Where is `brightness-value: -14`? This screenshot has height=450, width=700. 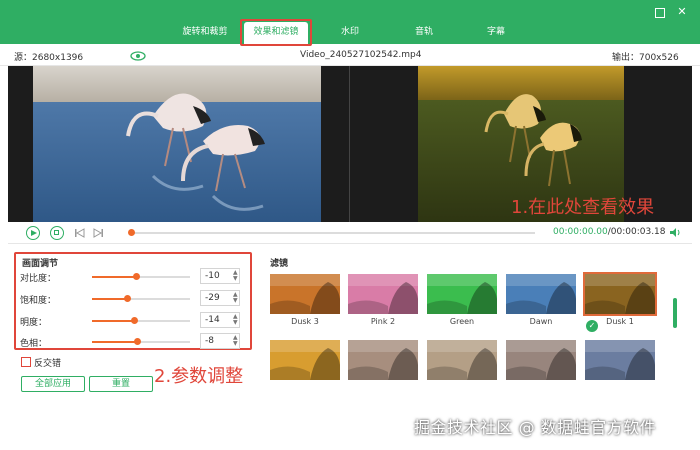 brightness-value: -14 is located at coordinates (212, 320).